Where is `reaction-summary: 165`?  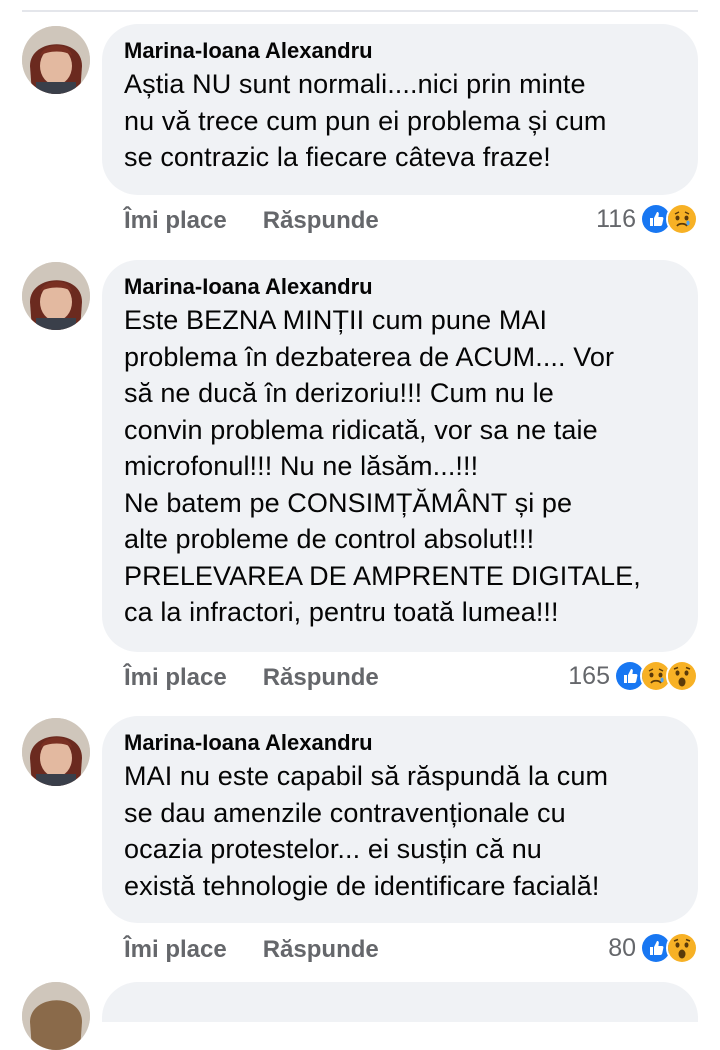 reaction-summary: 165 is located at coordinates (633, 676).